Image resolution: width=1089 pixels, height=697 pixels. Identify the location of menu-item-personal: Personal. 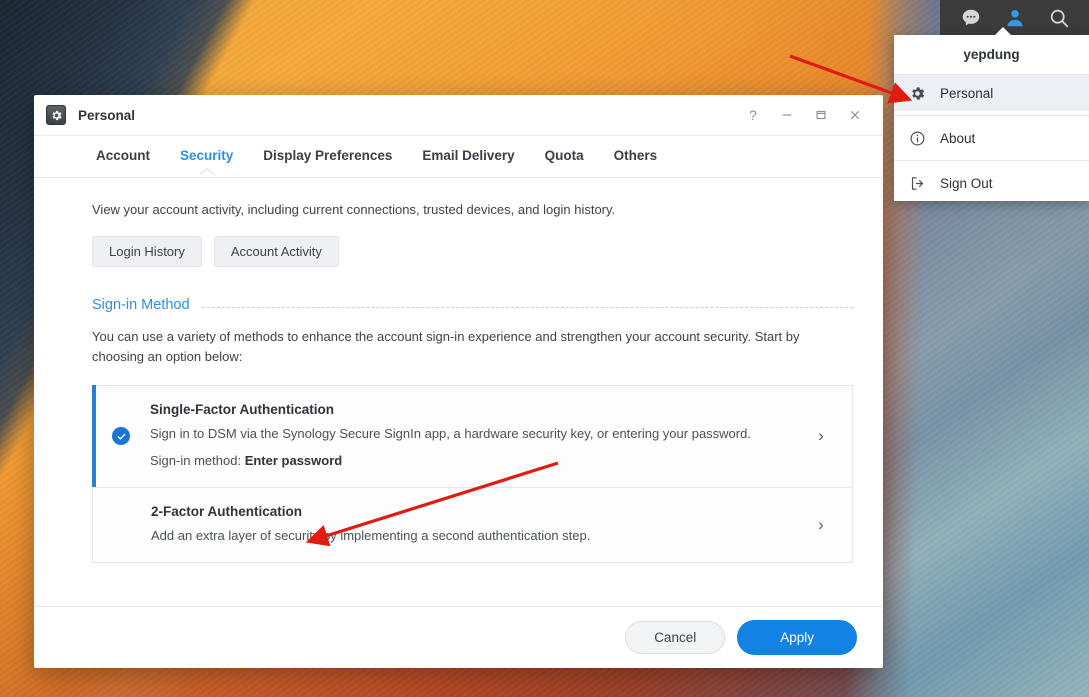
(991, 93).